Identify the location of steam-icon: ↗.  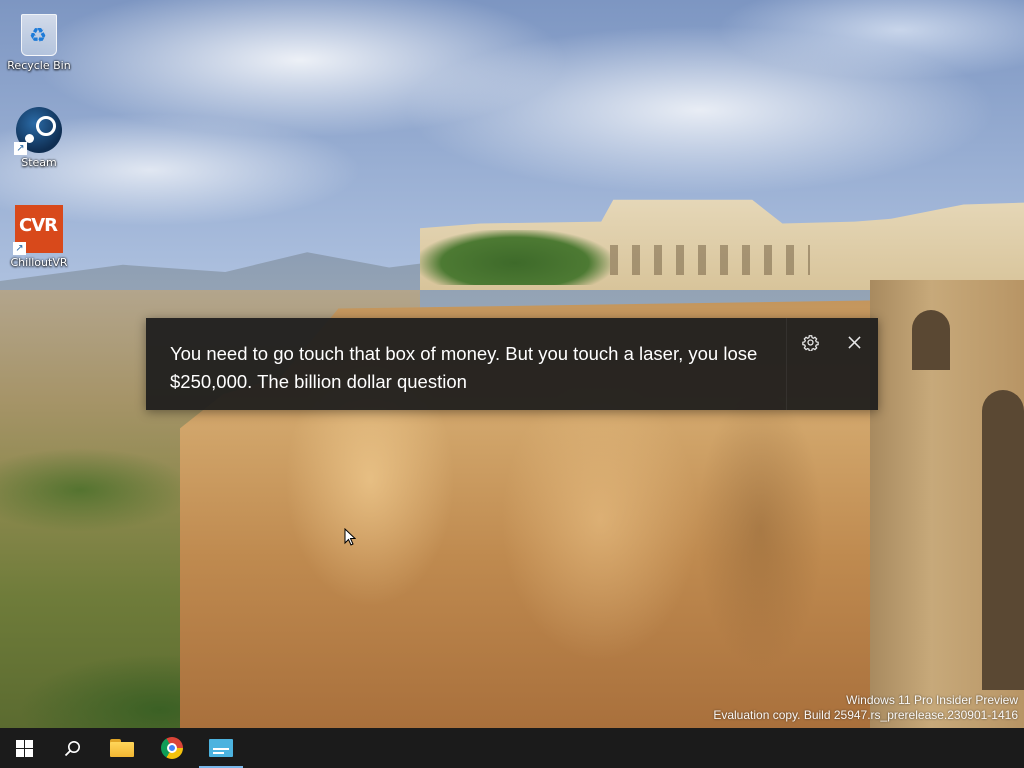
(38, 131).